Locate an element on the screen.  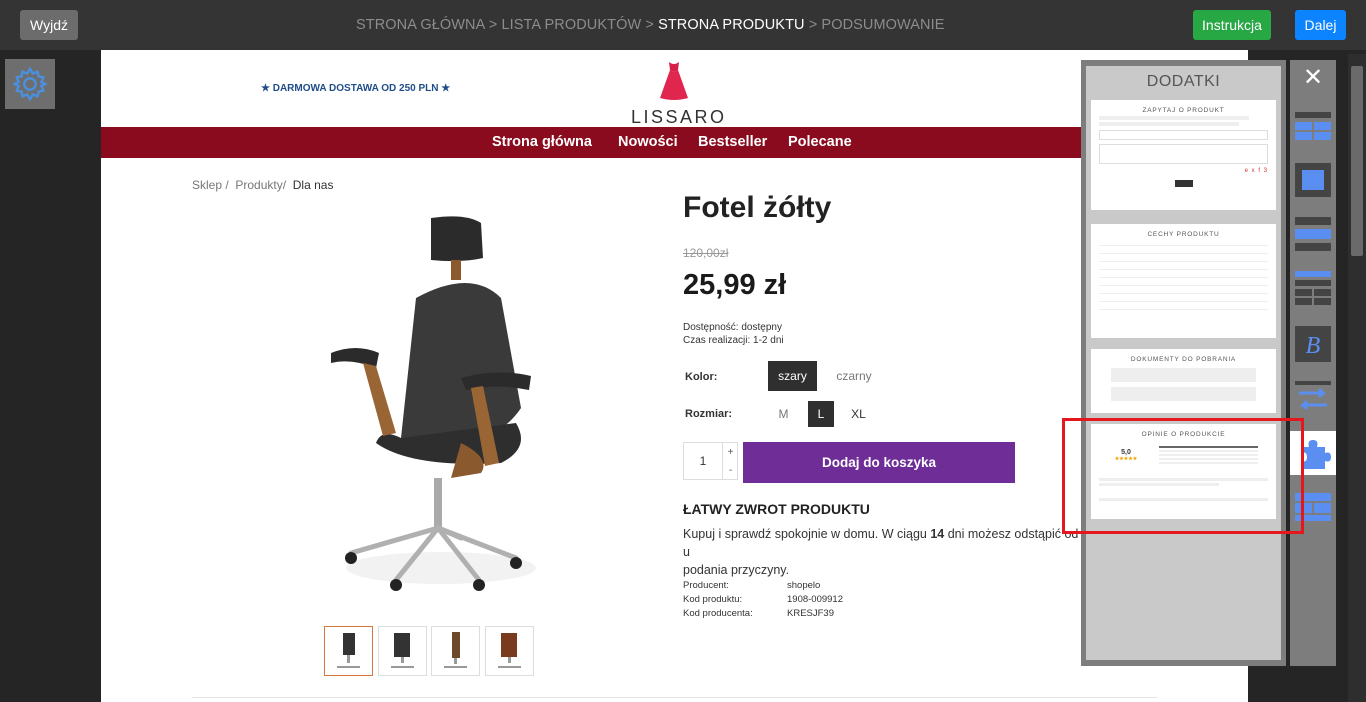
color-option-black: czarny is located at coordinates (854, 376).